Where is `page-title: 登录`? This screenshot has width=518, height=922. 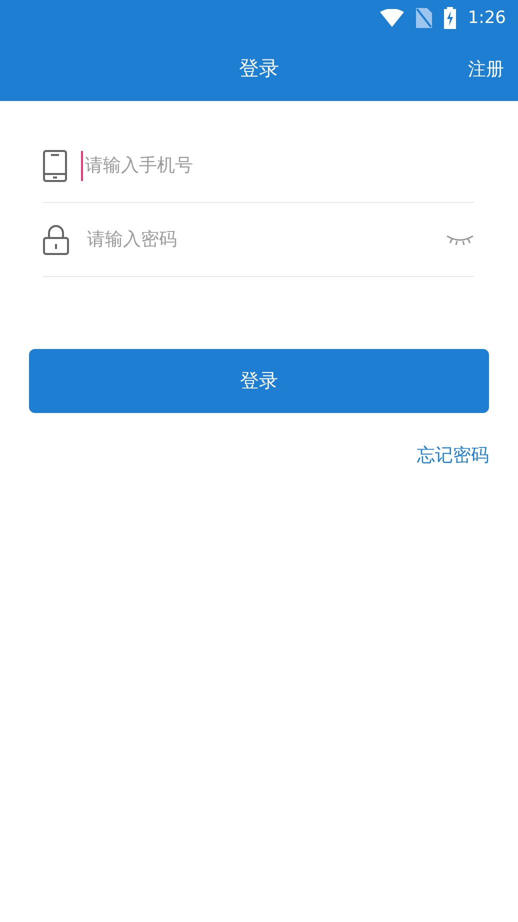
page-title: 登录 is located at coordinates (259, 68).